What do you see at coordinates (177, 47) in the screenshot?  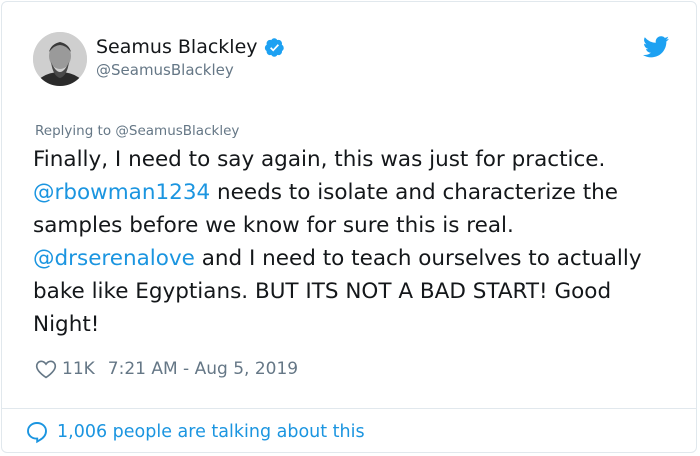 I see `author-name: Seamus Blackley` at bounding box center [177, 47].